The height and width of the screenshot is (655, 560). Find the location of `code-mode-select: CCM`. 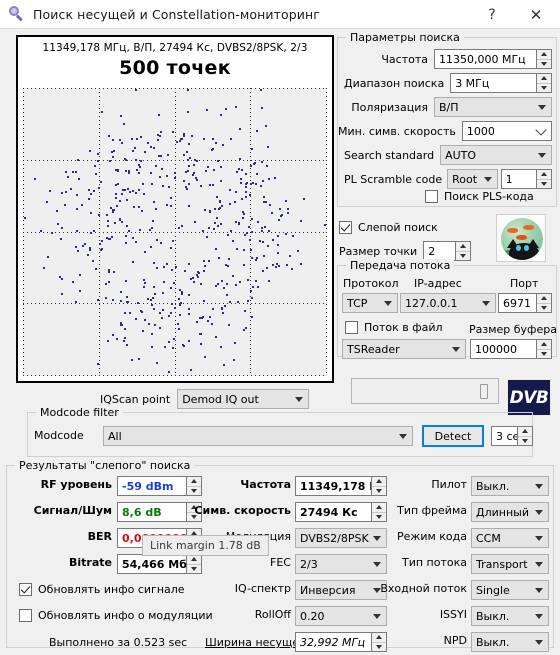

code-mode-select: CCM is located at coordinates (510, 538).